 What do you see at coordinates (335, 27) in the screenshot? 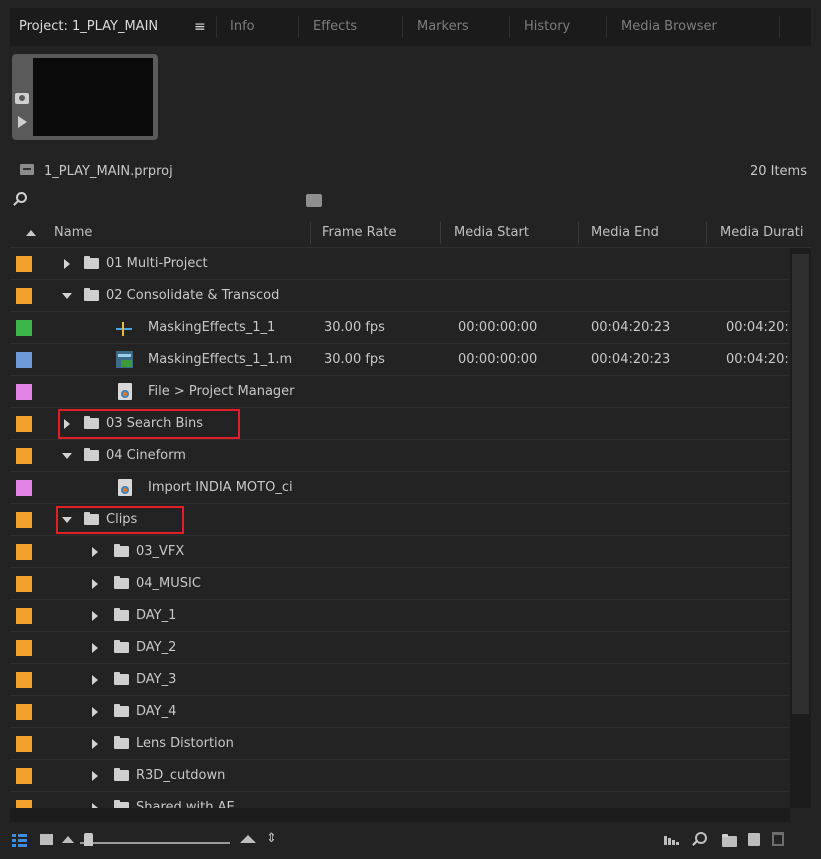
I see `tab-effects: Effects` at bounding box center [335, 27].